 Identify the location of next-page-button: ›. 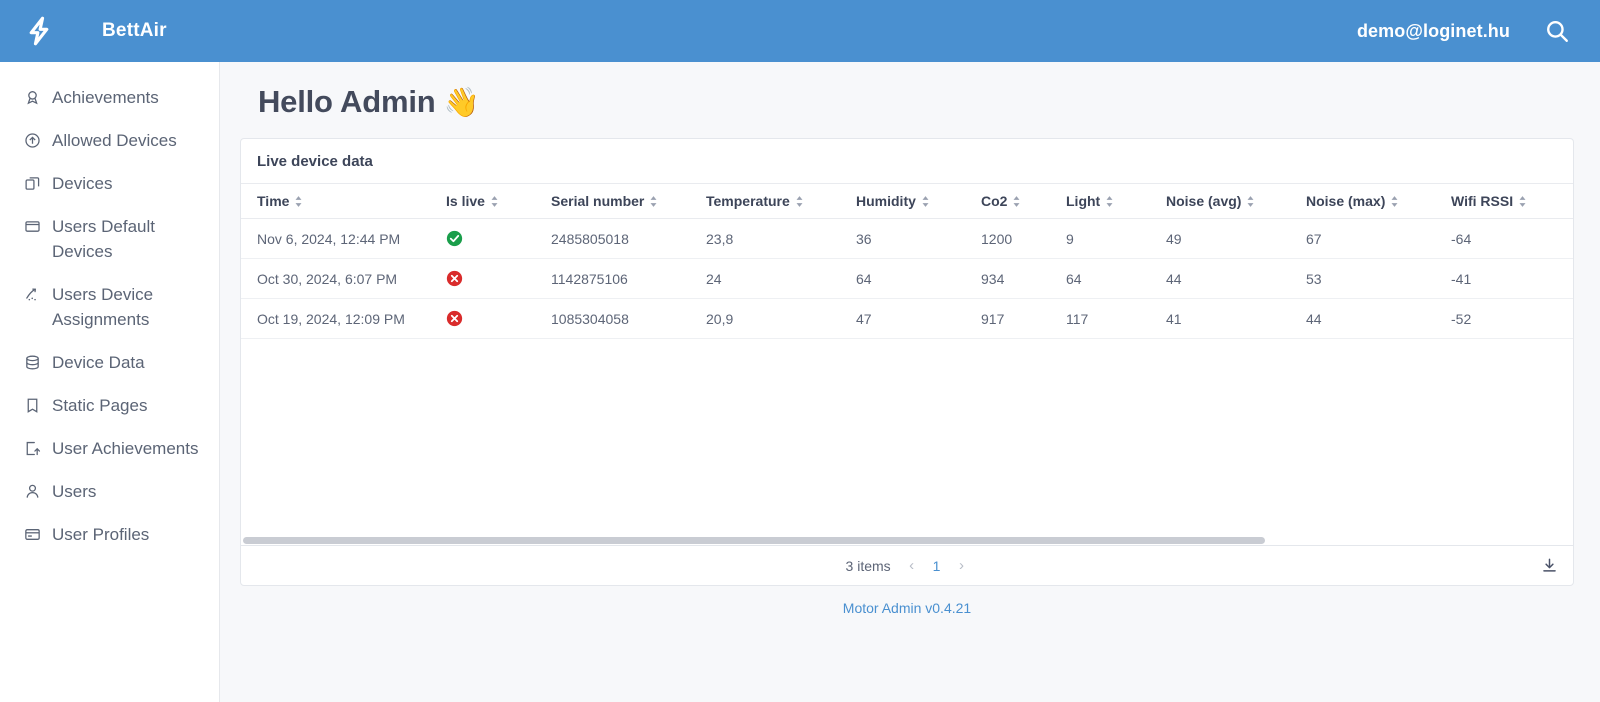
(961, 565).